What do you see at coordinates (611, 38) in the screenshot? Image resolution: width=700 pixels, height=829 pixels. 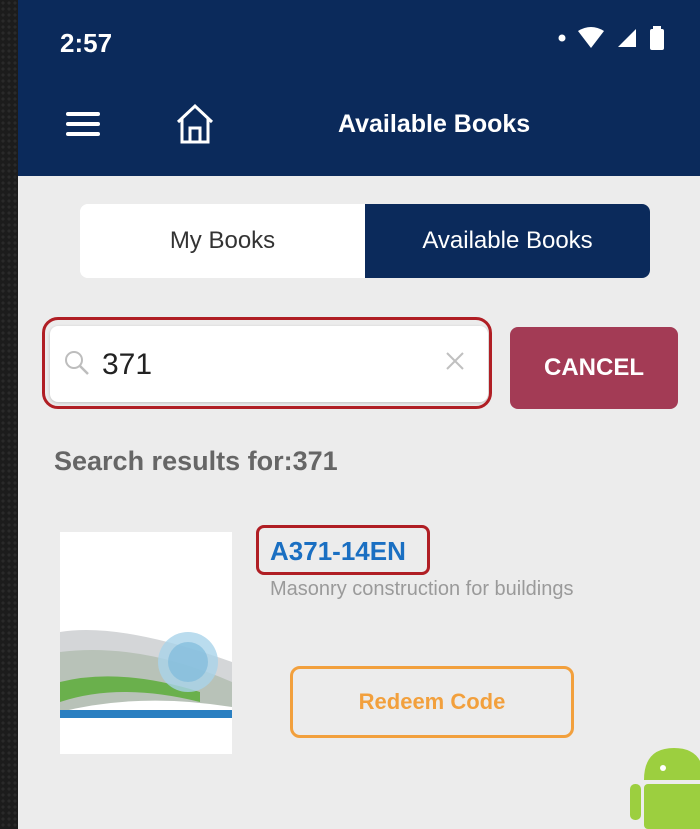 I see `status-icons` at bounding box center [611, 38].